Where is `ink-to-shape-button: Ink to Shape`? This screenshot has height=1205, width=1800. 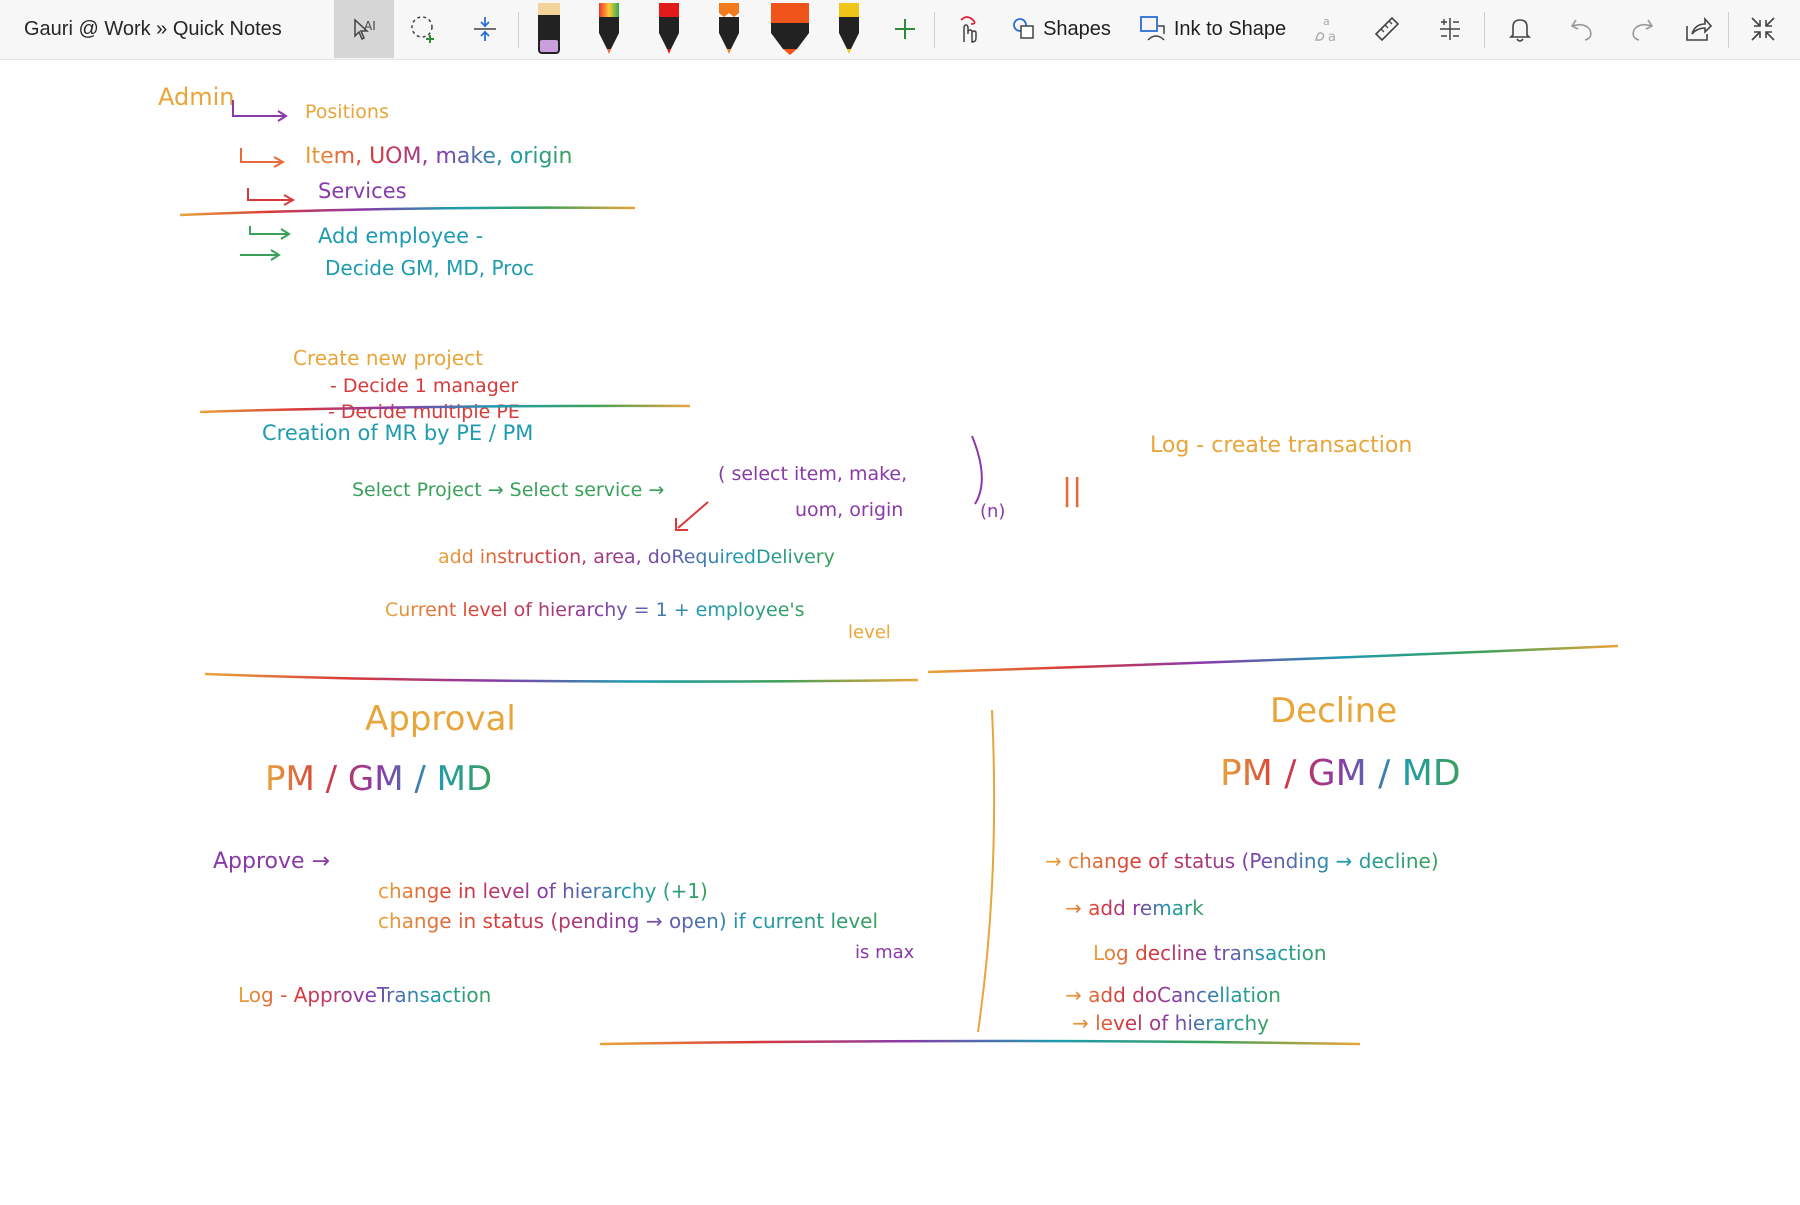 ink-to-shape-button: Ink to Shape is located at coordinates (1212, 29).